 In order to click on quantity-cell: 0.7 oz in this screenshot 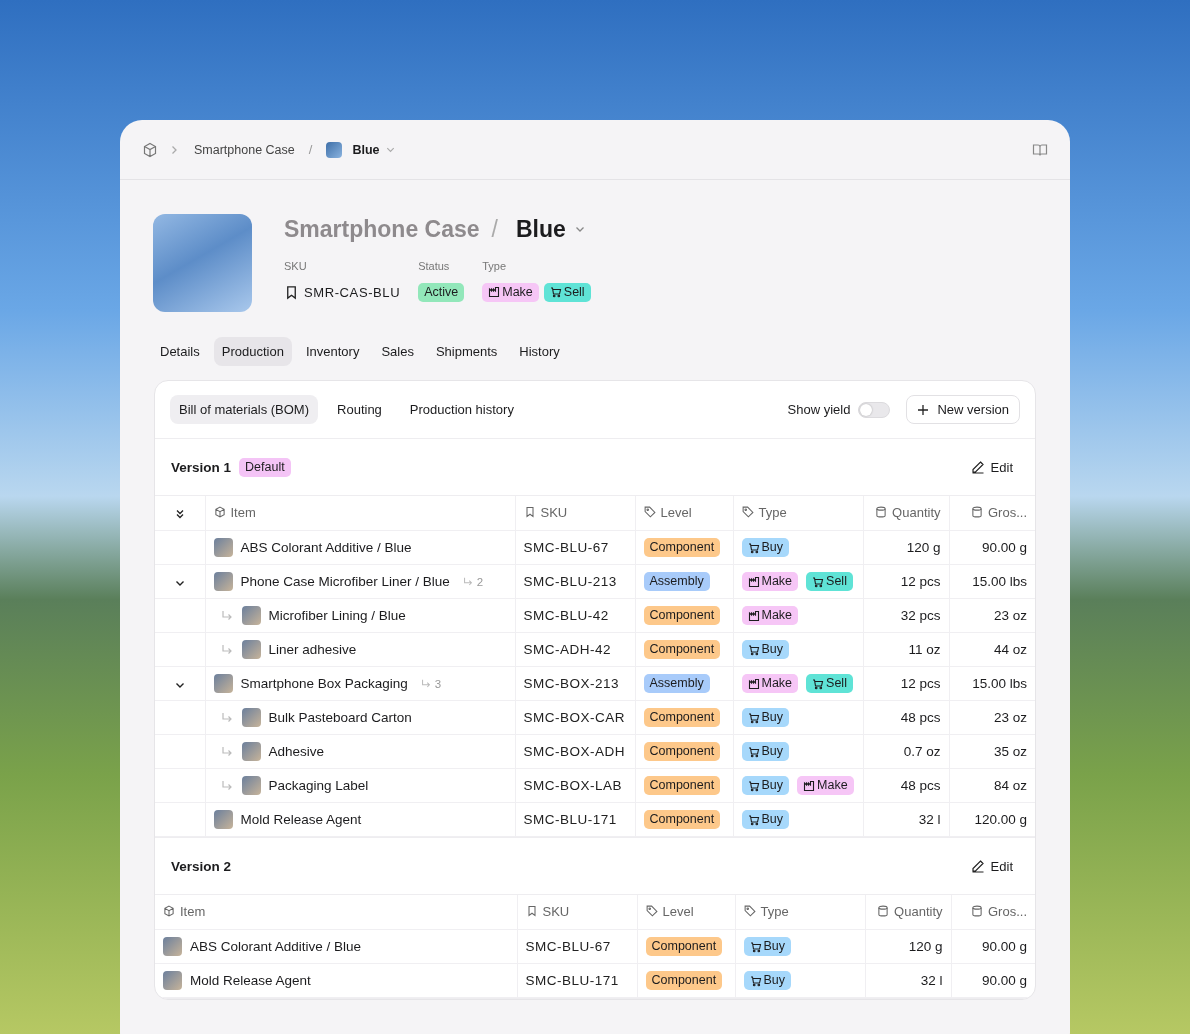, I will do `click(922, 751)`.